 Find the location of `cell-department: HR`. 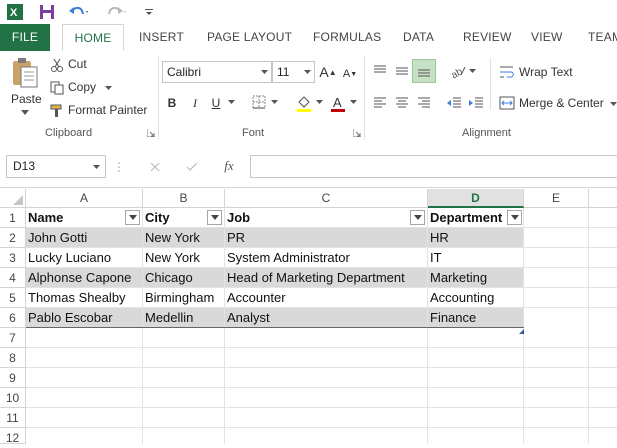

cell-department: HR is located at coordinates (438, 238).